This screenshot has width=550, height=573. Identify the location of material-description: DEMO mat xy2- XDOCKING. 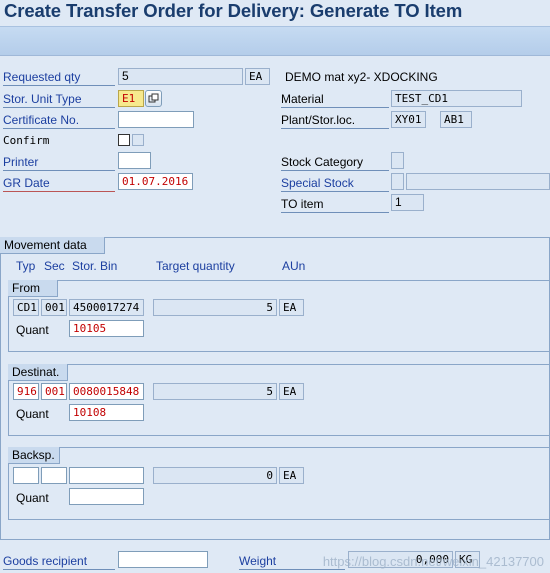
(361, 77).